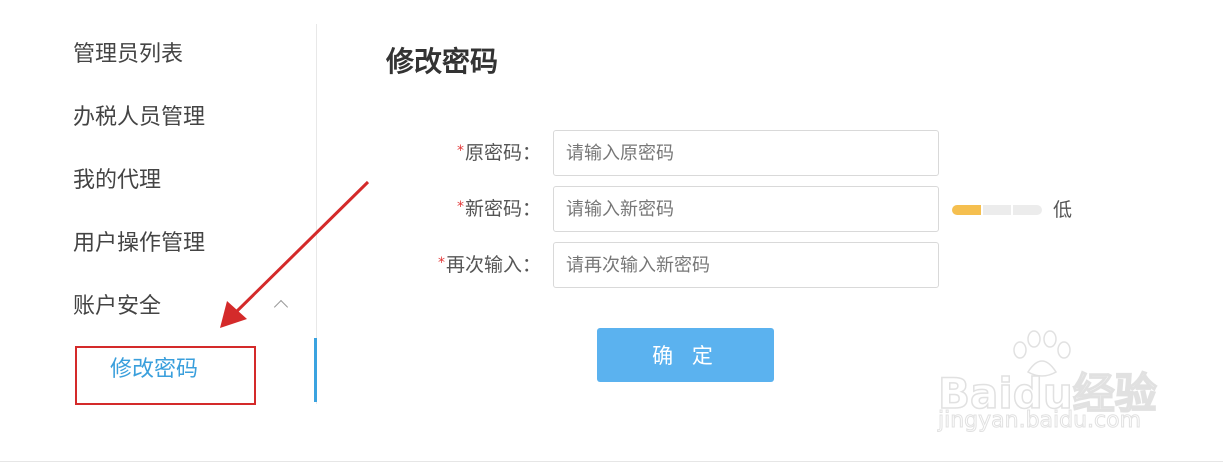 The height and width of the screenshot is (465, 1223). I want to click on sidebar-item-admin-list: 管理员列表, so click(128, 55).